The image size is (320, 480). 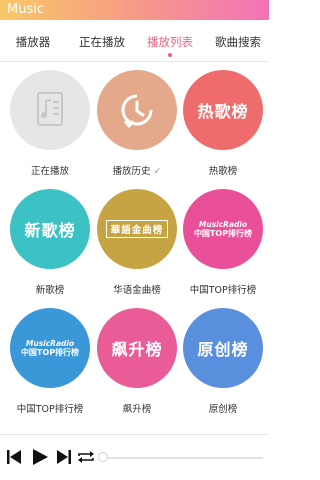 I want to click on tile-label-text: 播放历史, so click(x=131, y=171).